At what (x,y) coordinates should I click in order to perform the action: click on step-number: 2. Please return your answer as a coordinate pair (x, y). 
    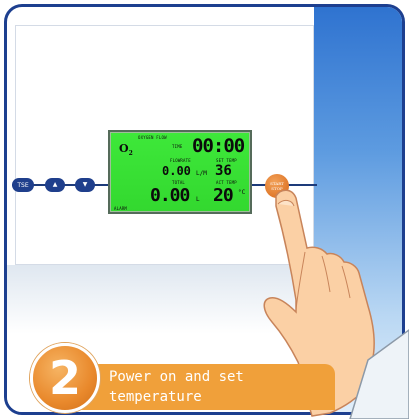
    Looking at the image, I should click on (64, 378).